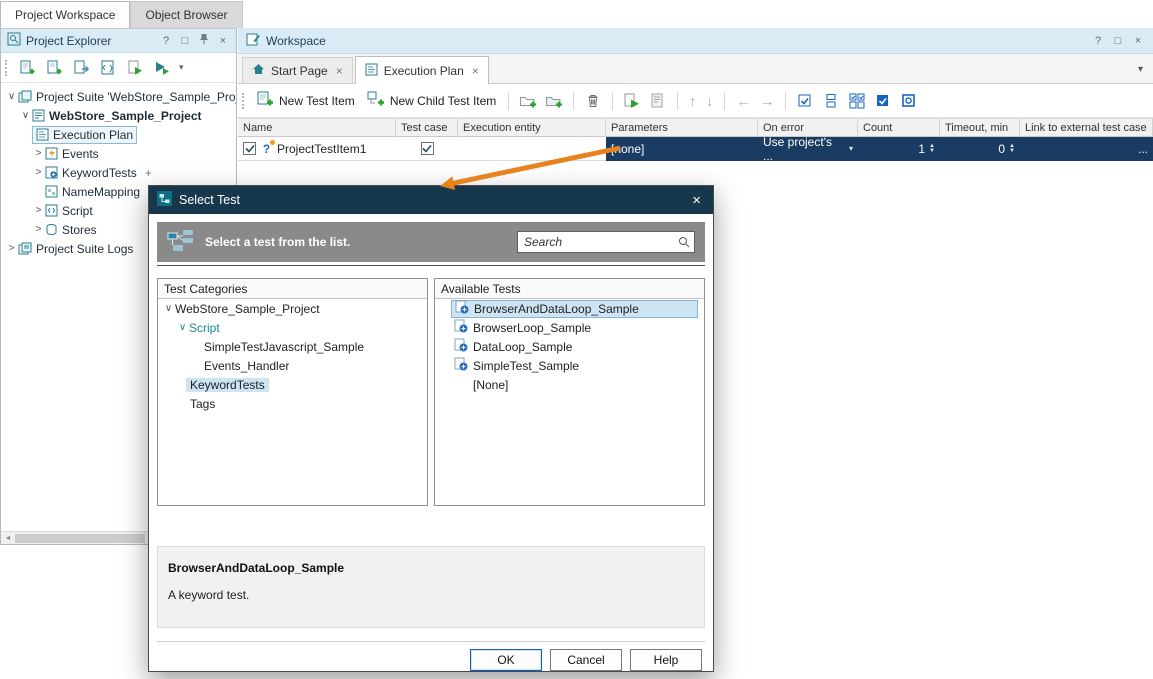 The width and height of the screenshot is (1153, 679). I want to click on help-button: Help, so click(666, 660).